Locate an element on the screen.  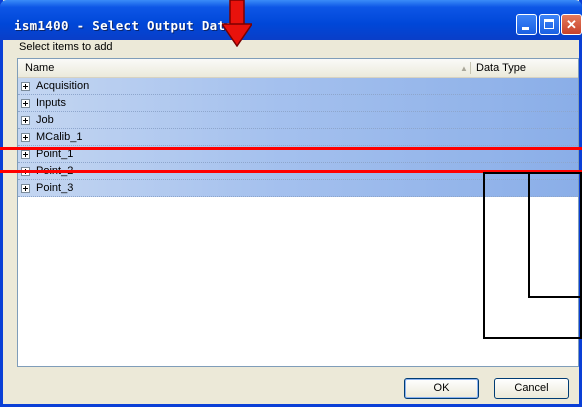
tree-row-label: Job is located at coordinates (45, 120).